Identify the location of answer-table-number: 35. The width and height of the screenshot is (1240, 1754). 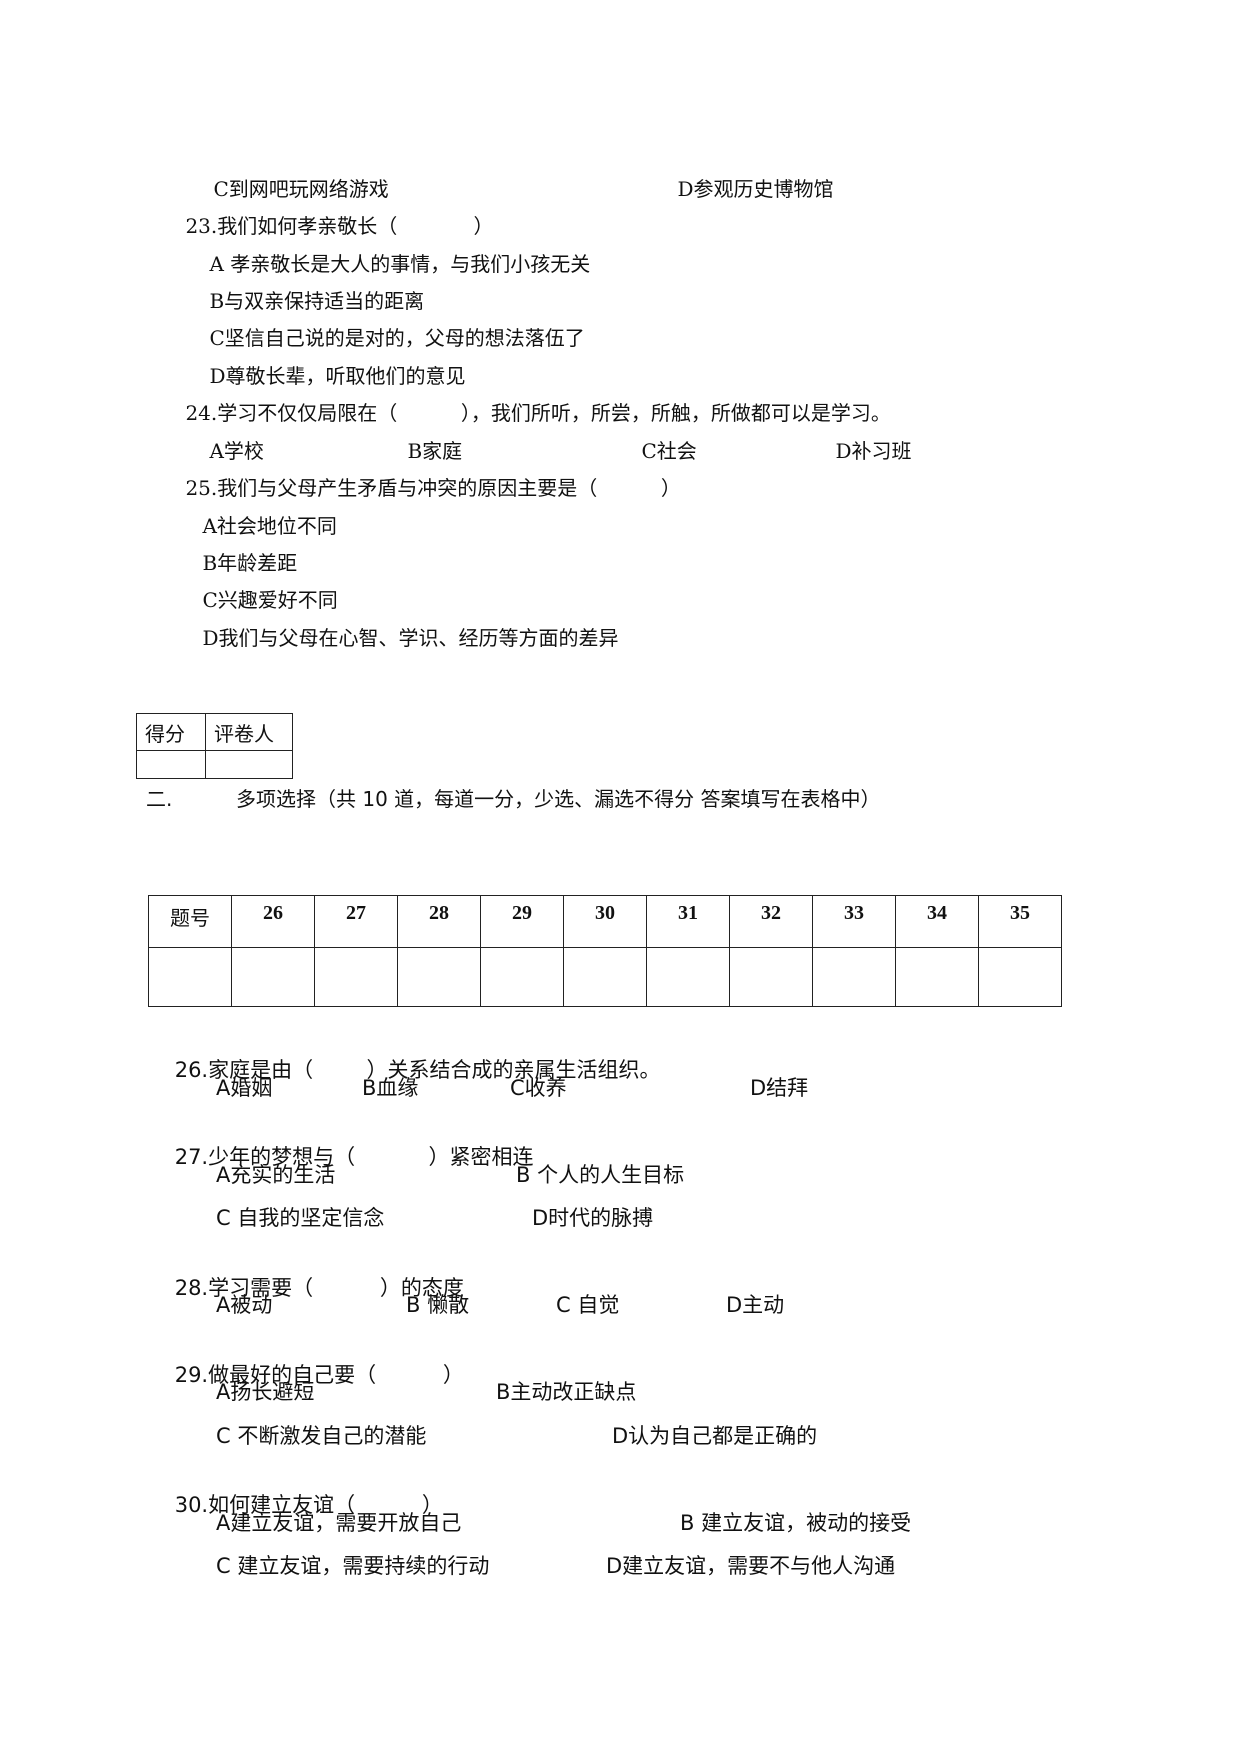
(1020, 921).